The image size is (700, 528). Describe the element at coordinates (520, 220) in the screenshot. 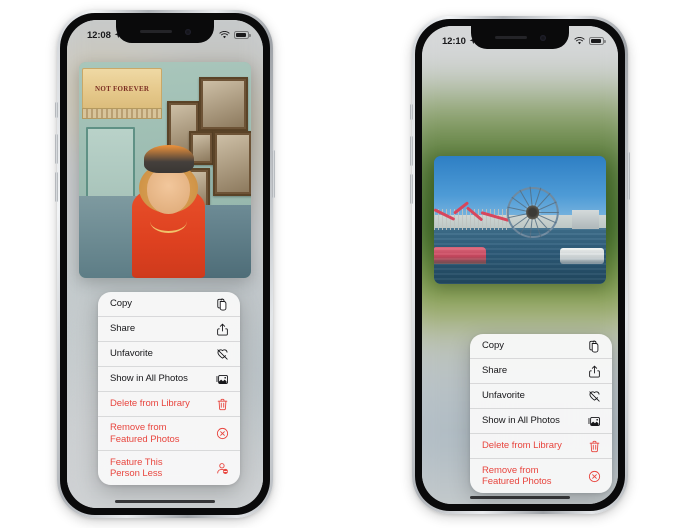

I see `featured-photo-pier` at that location.